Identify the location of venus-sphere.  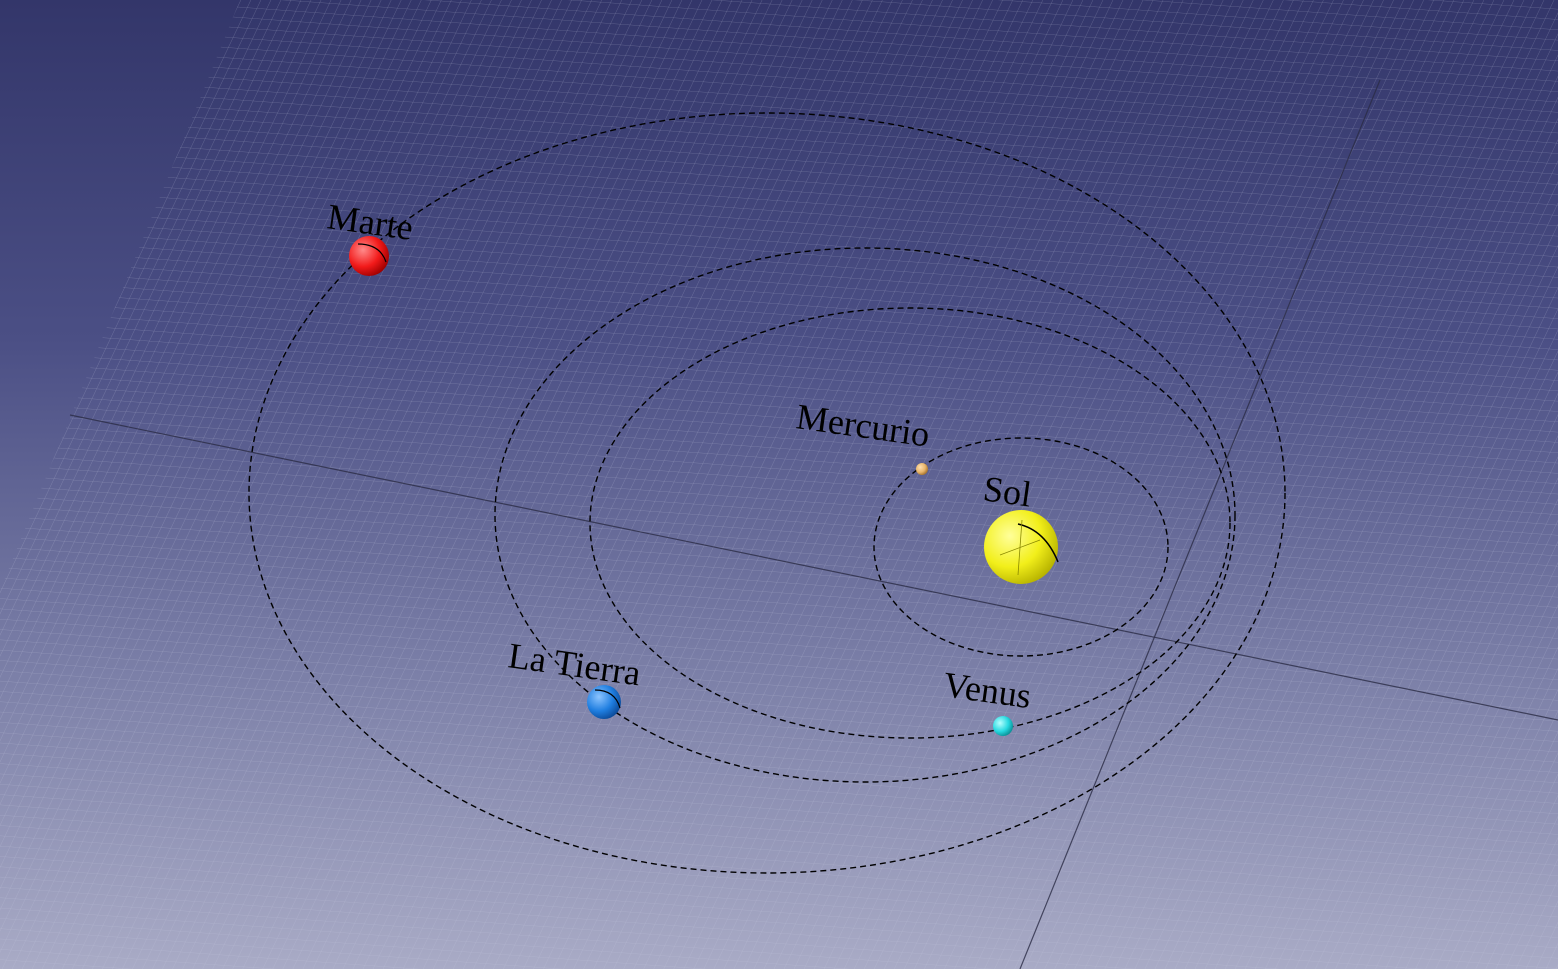
(1003, 726).